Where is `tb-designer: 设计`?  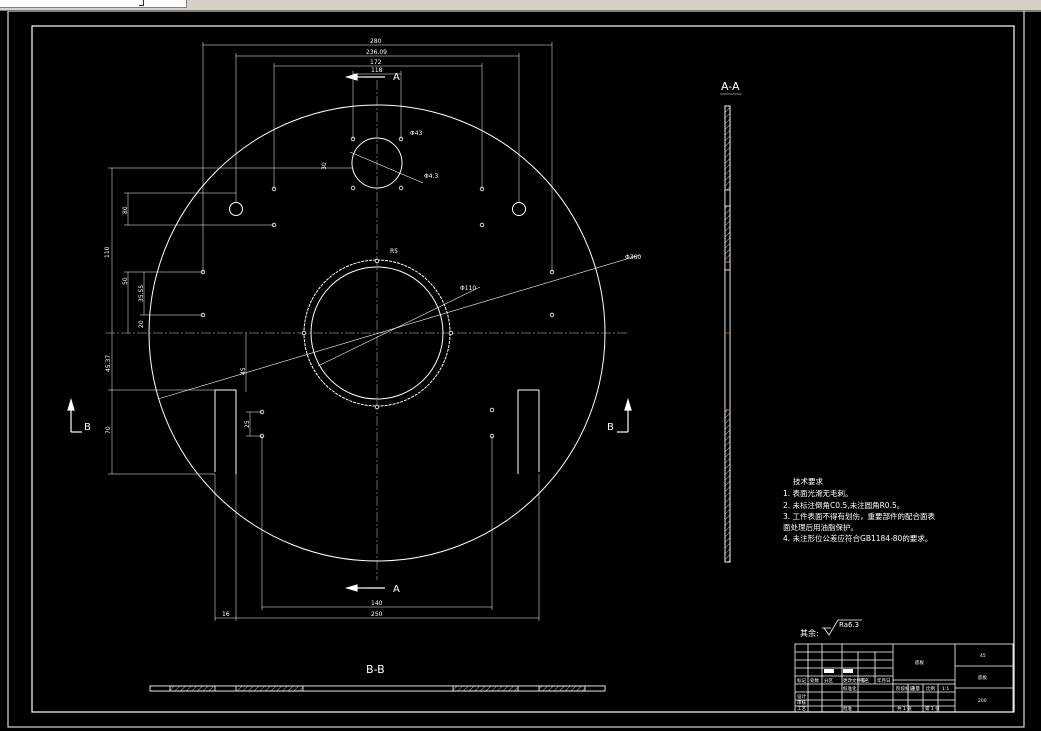
tb-designer: 设计 is located at coordinates (801, 696).